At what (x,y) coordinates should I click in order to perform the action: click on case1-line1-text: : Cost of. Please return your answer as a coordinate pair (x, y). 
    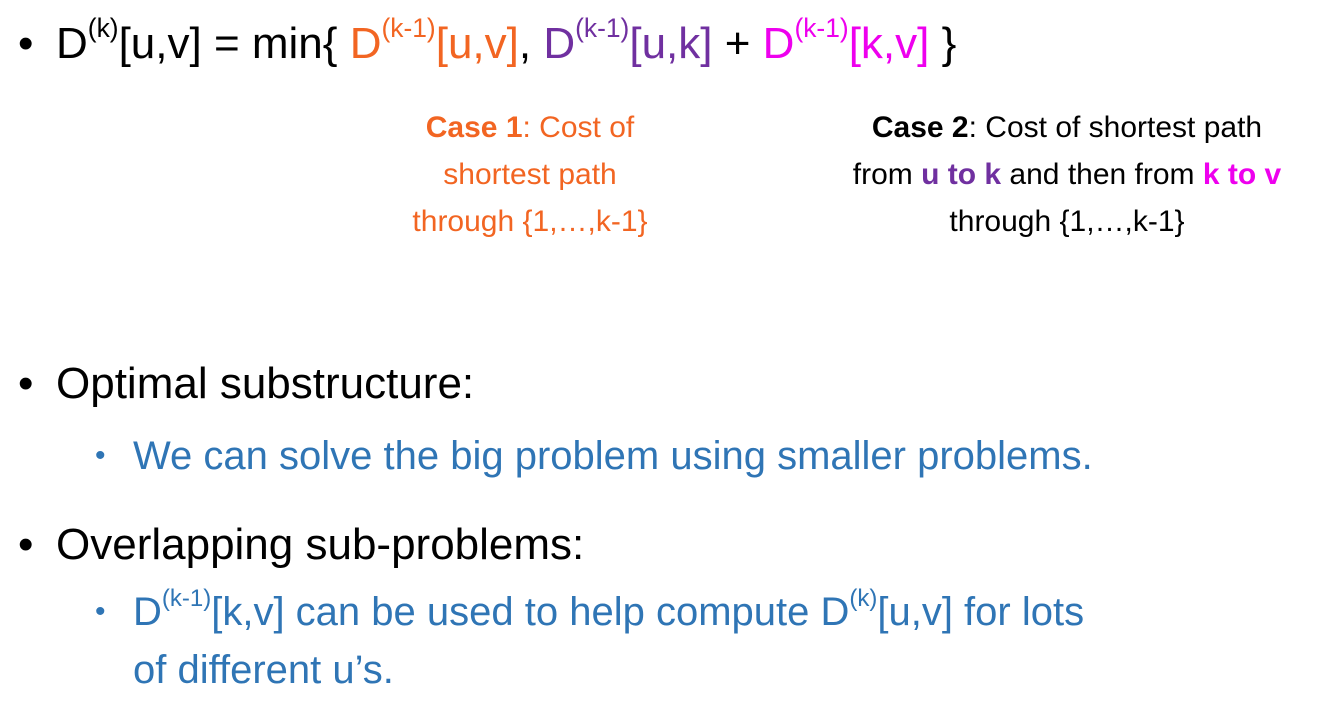
    Looking at the image, I should click on (578, 127).